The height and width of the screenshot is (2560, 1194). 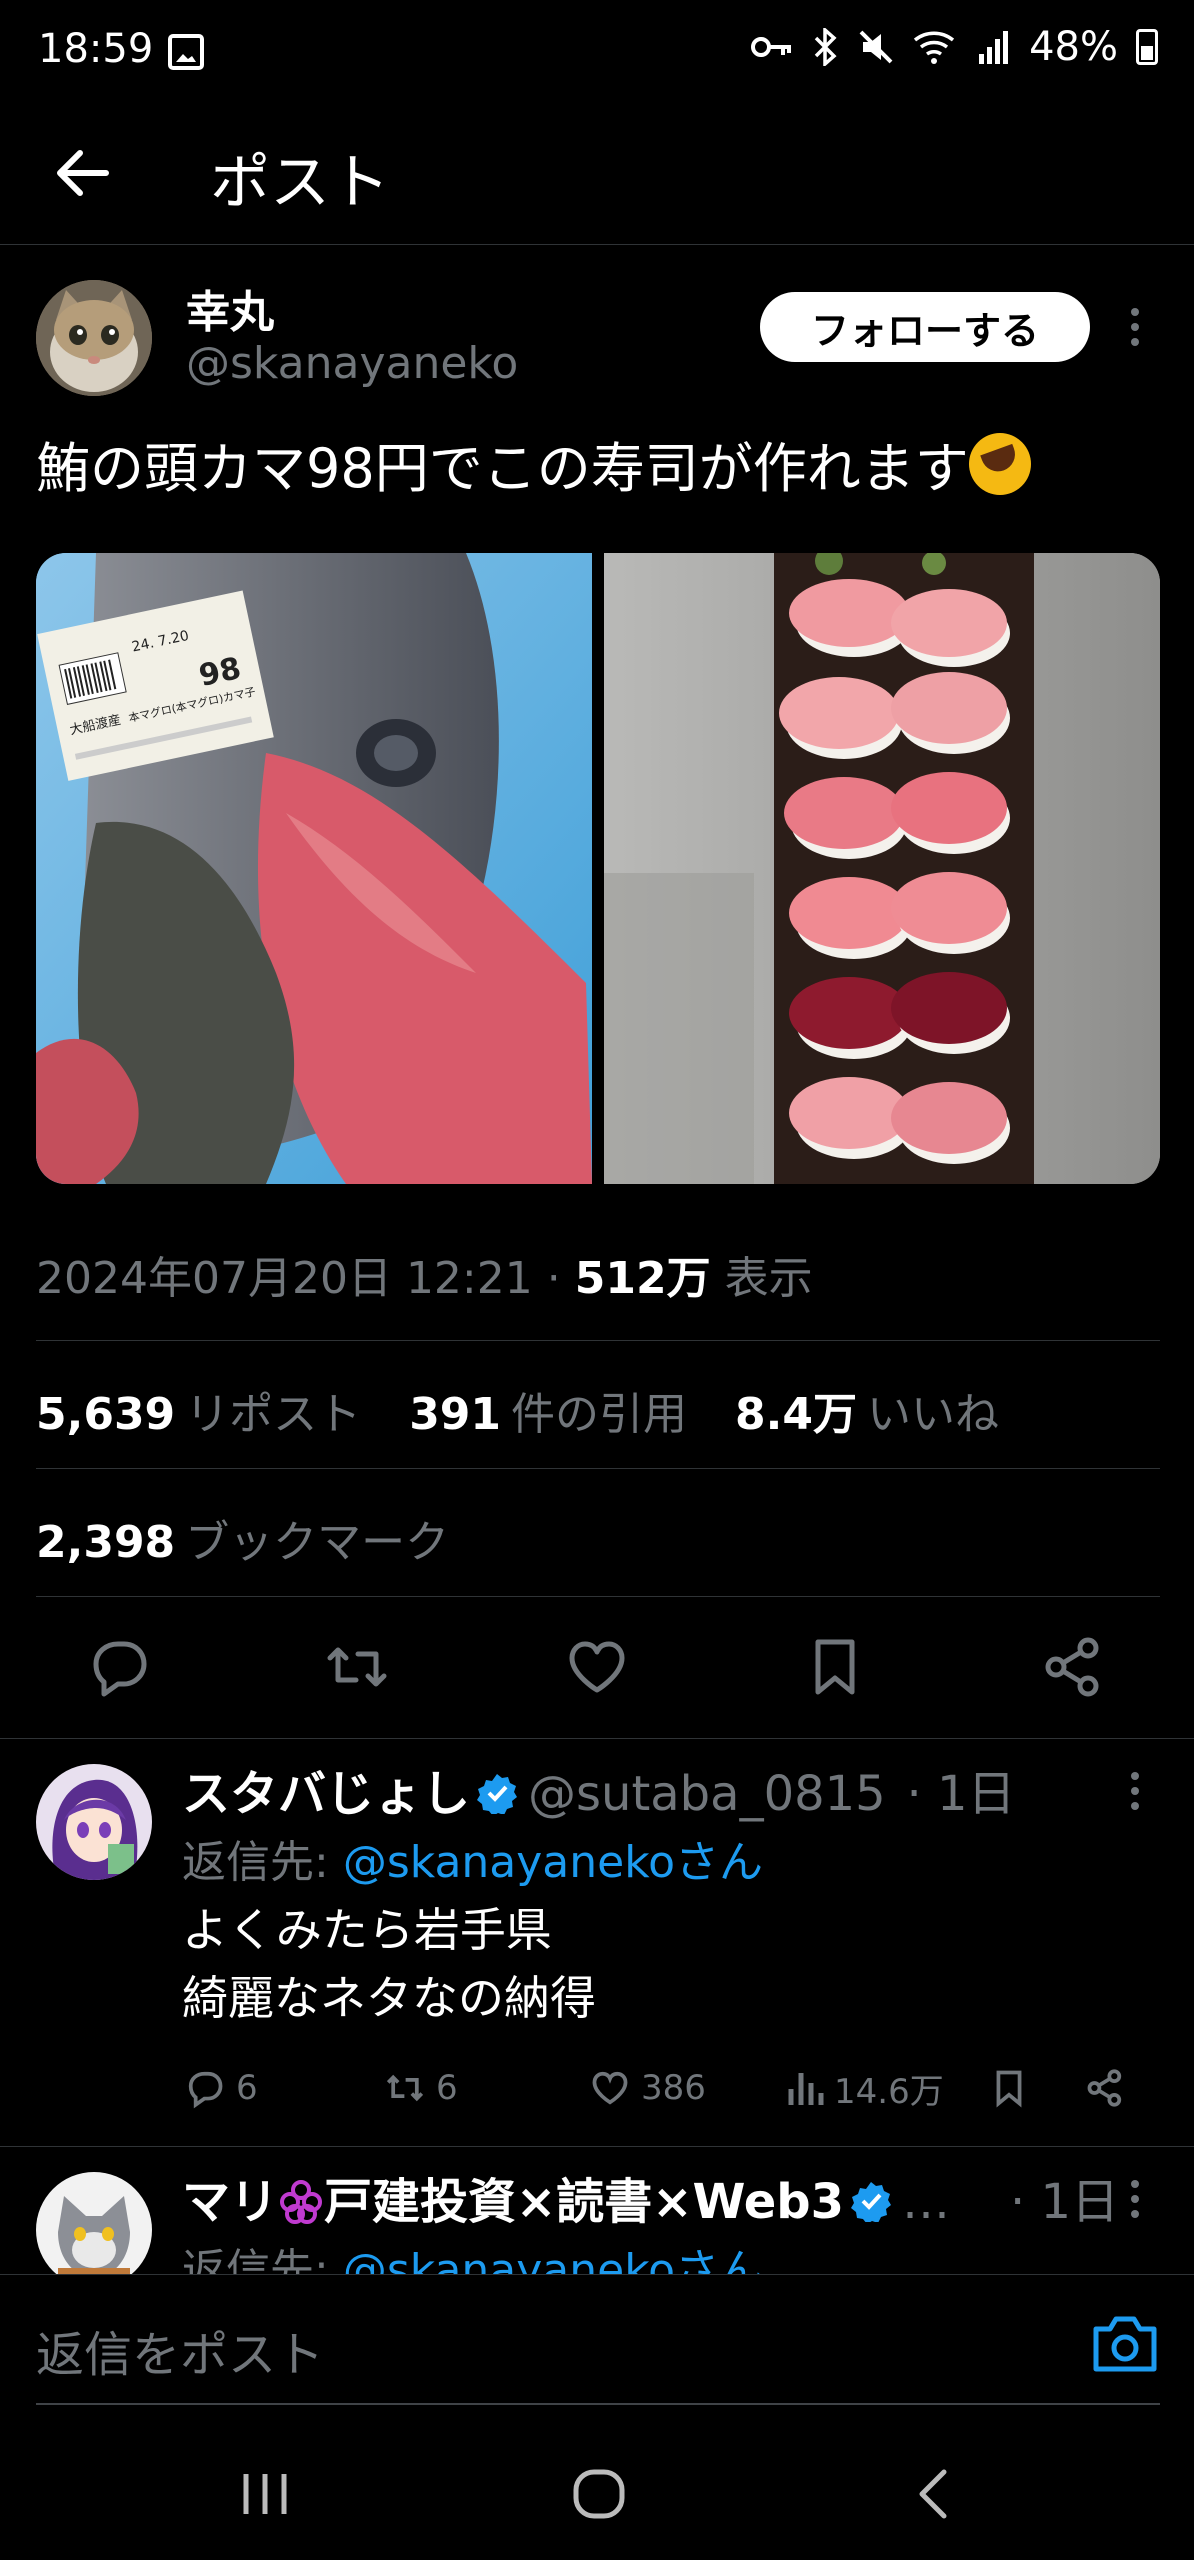 I want to click on reposts-count: 5,639, so click(x=106, y=1414).